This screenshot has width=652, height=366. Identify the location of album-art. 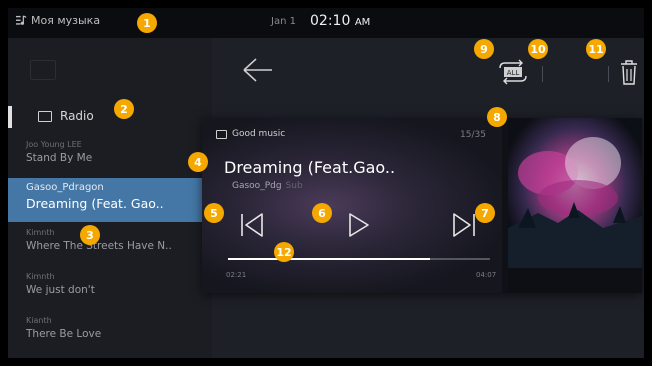
(575, 205).